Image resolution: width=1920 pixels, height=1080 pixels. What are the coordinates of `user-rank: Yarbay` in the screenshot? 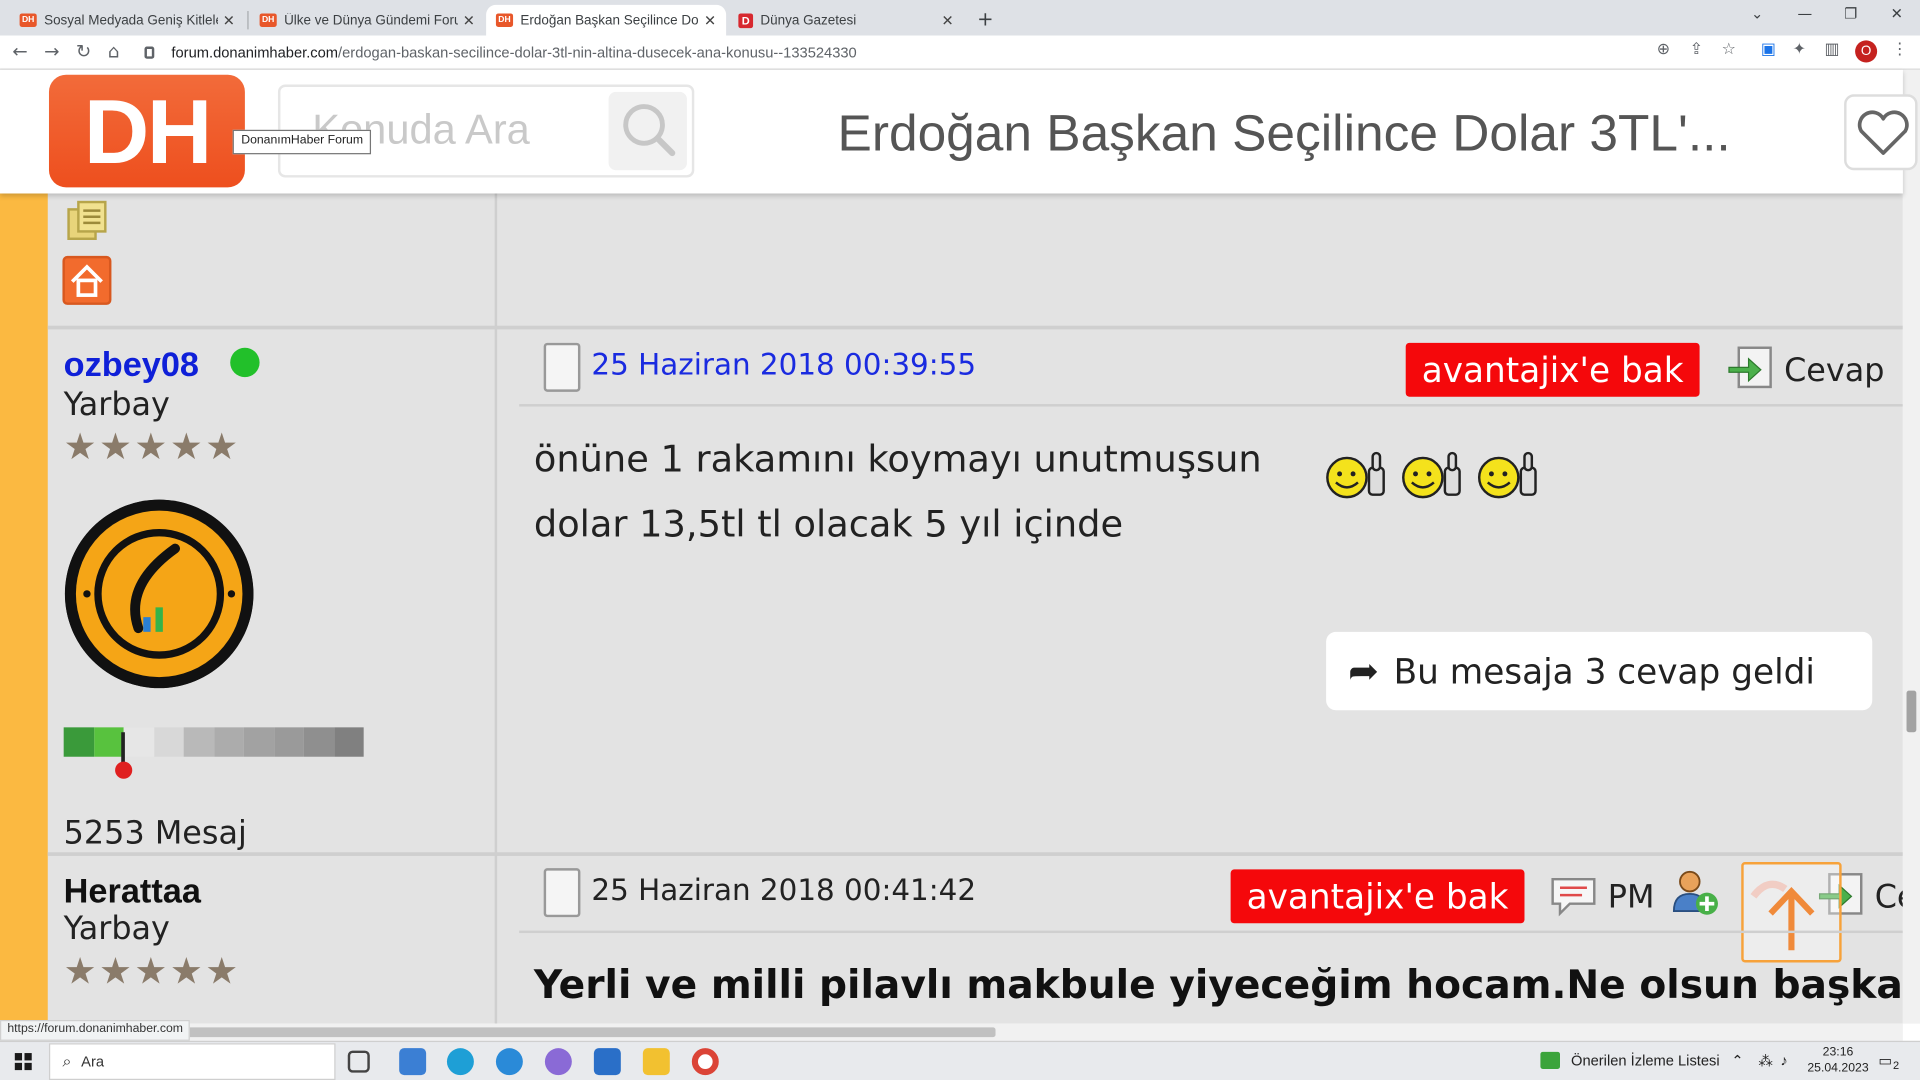 It's located at (116, 405).